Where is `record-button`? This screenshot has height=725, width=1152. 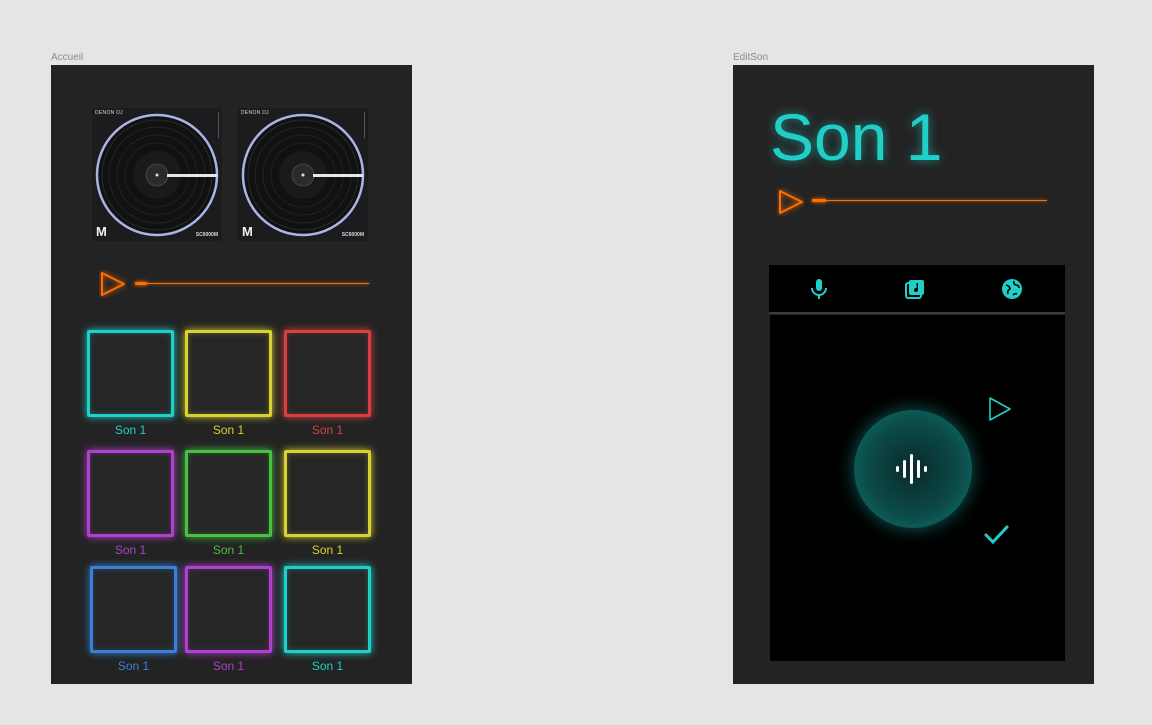 record-button is located at coordinates (913, 469).